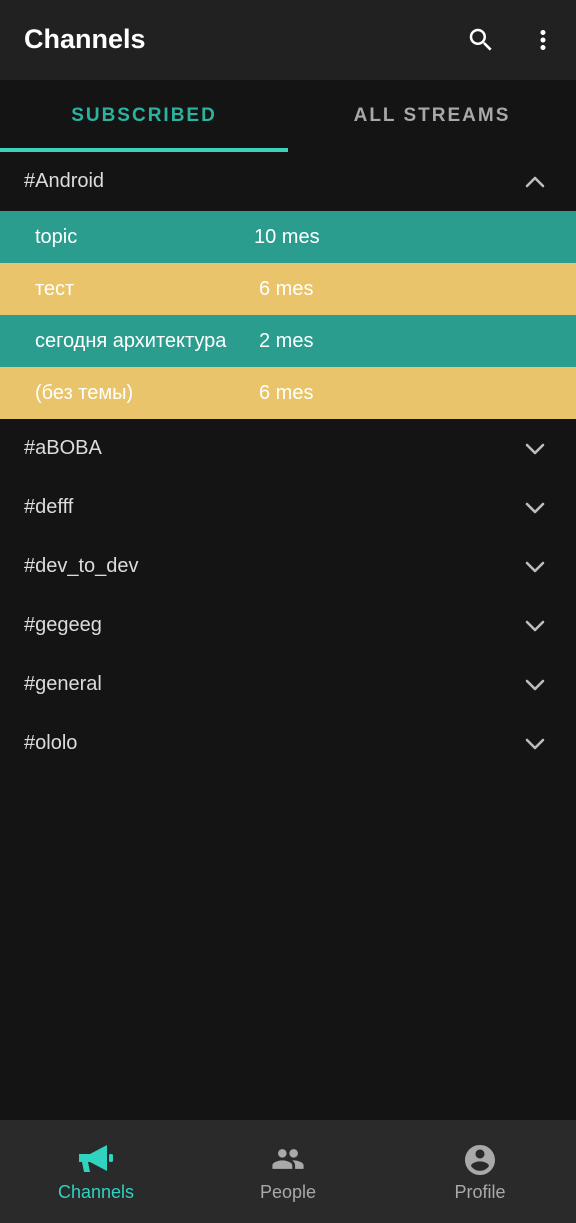  I want to click on nav-item-channels: Channels, so click(96, 1171).